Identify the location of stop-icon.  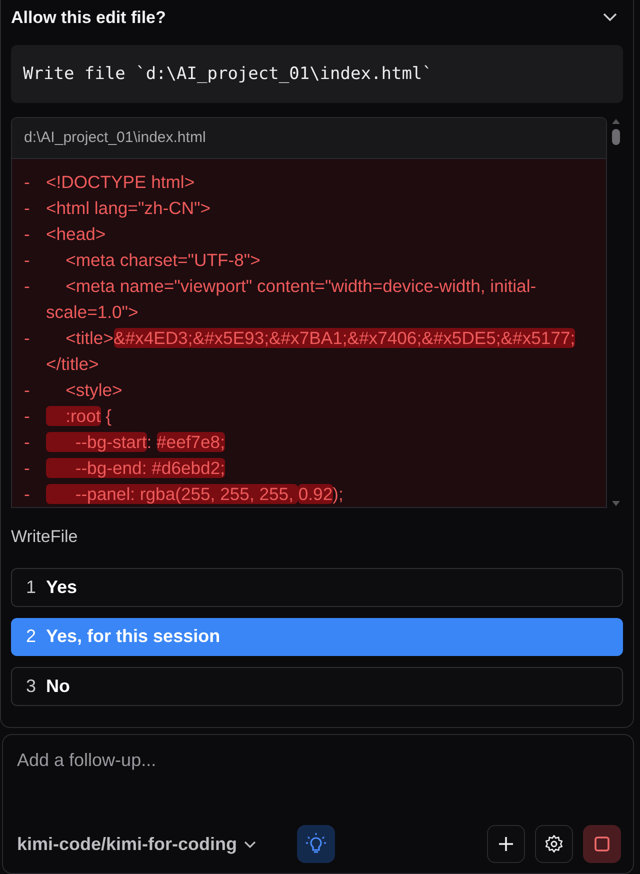
(602, 844).